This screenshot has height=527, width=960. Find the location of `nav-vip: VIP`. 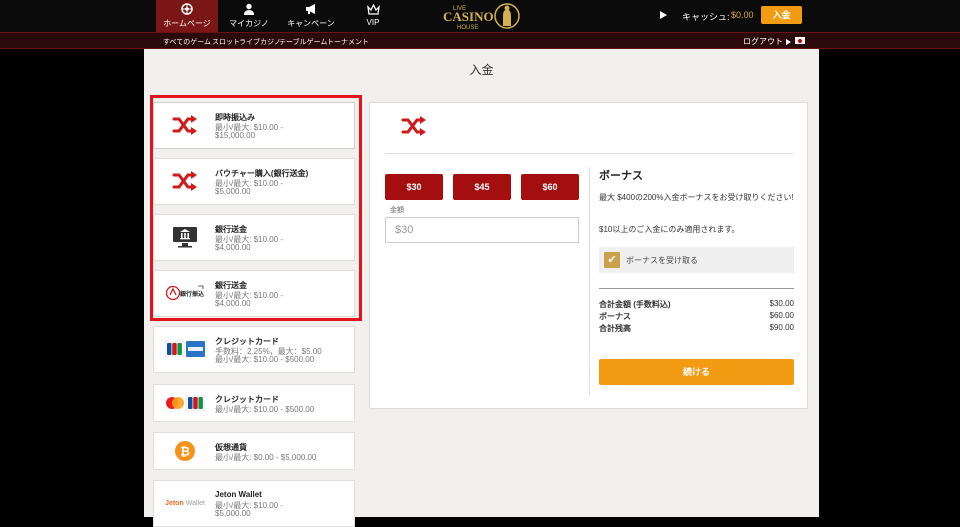

nav-vip: VIP is located at coordinates (373, 16).